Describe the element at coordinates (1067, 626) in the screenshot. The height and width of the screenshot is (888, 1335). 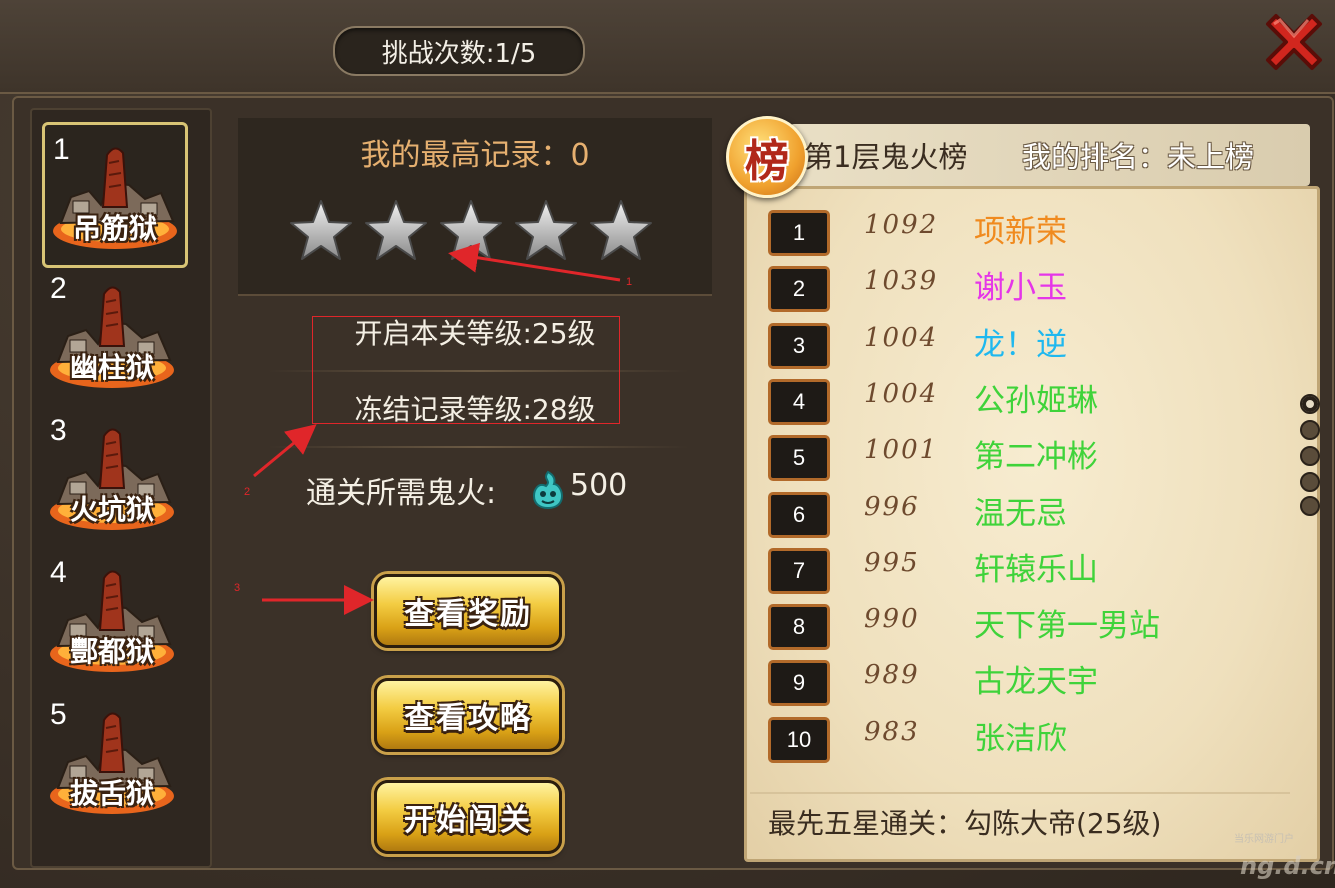
I see `rank-player-name: 天下第一男站` at that location.